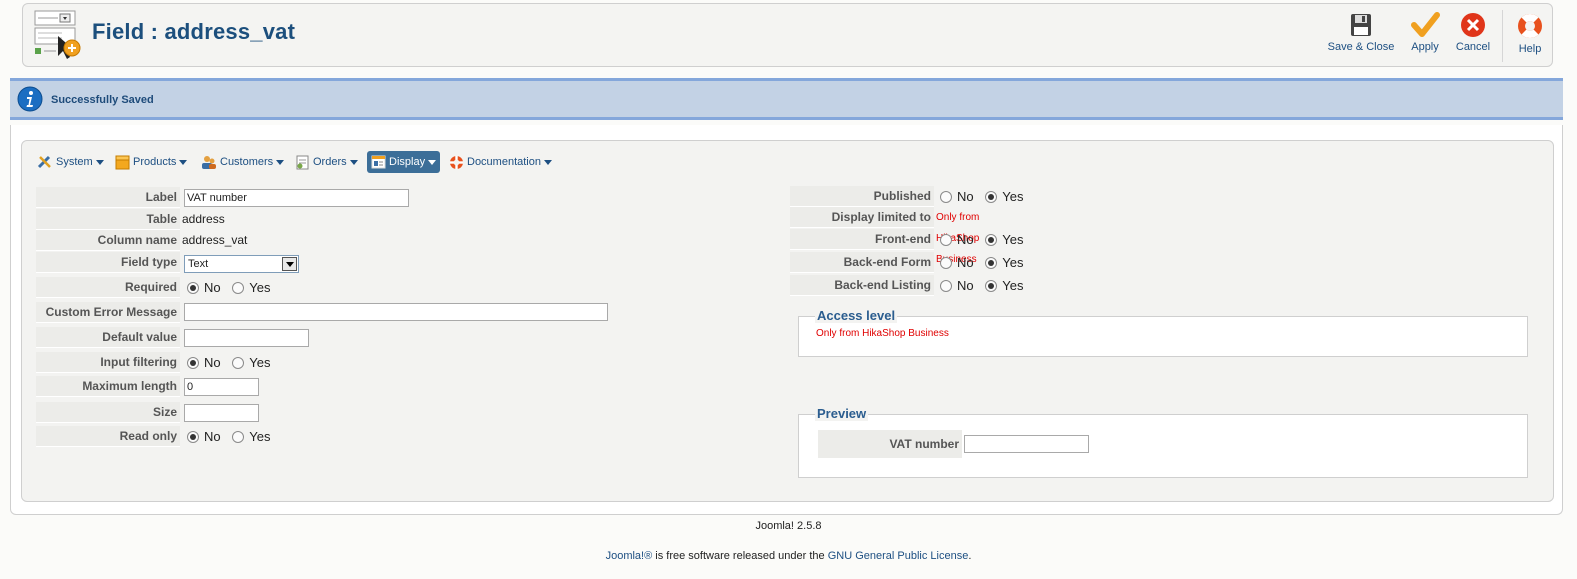 This screenshot has height=579, width=1577. I want to click on menu-customers: Customers, so click(242, 162).